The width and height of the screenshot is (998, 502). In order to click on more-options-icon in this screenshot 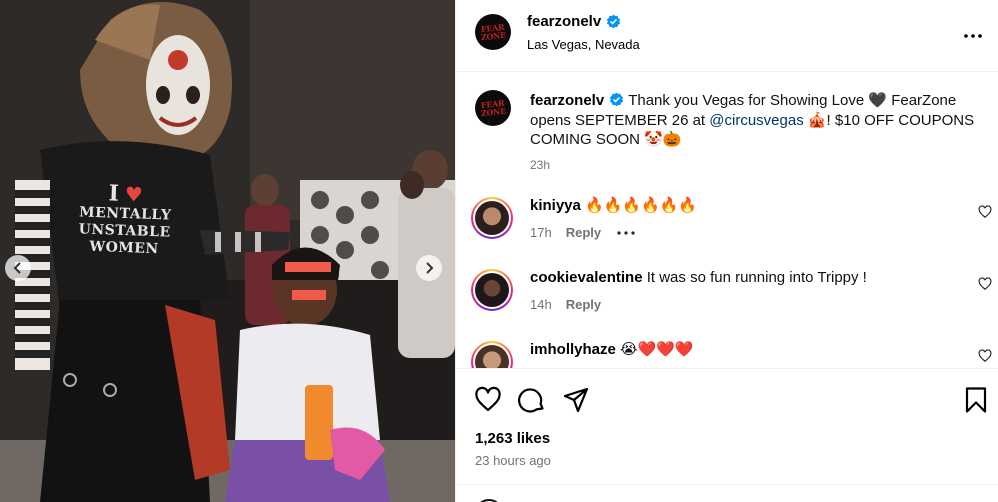, I will do `click(973, 36)`.